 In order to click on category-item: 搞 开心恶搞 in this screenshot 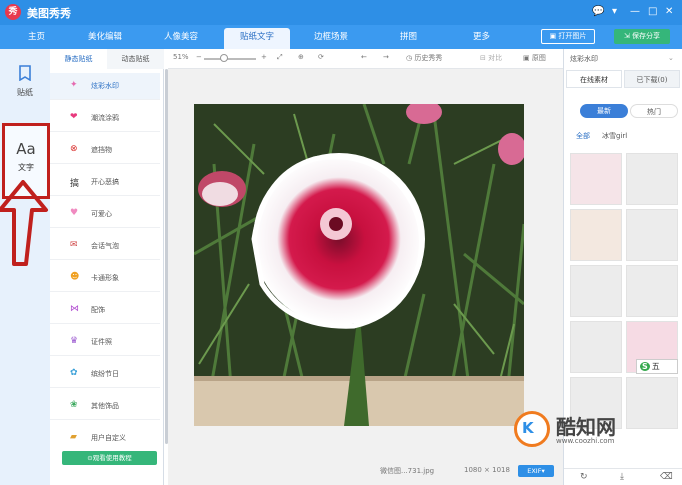, I will do `click(105, 182)`.